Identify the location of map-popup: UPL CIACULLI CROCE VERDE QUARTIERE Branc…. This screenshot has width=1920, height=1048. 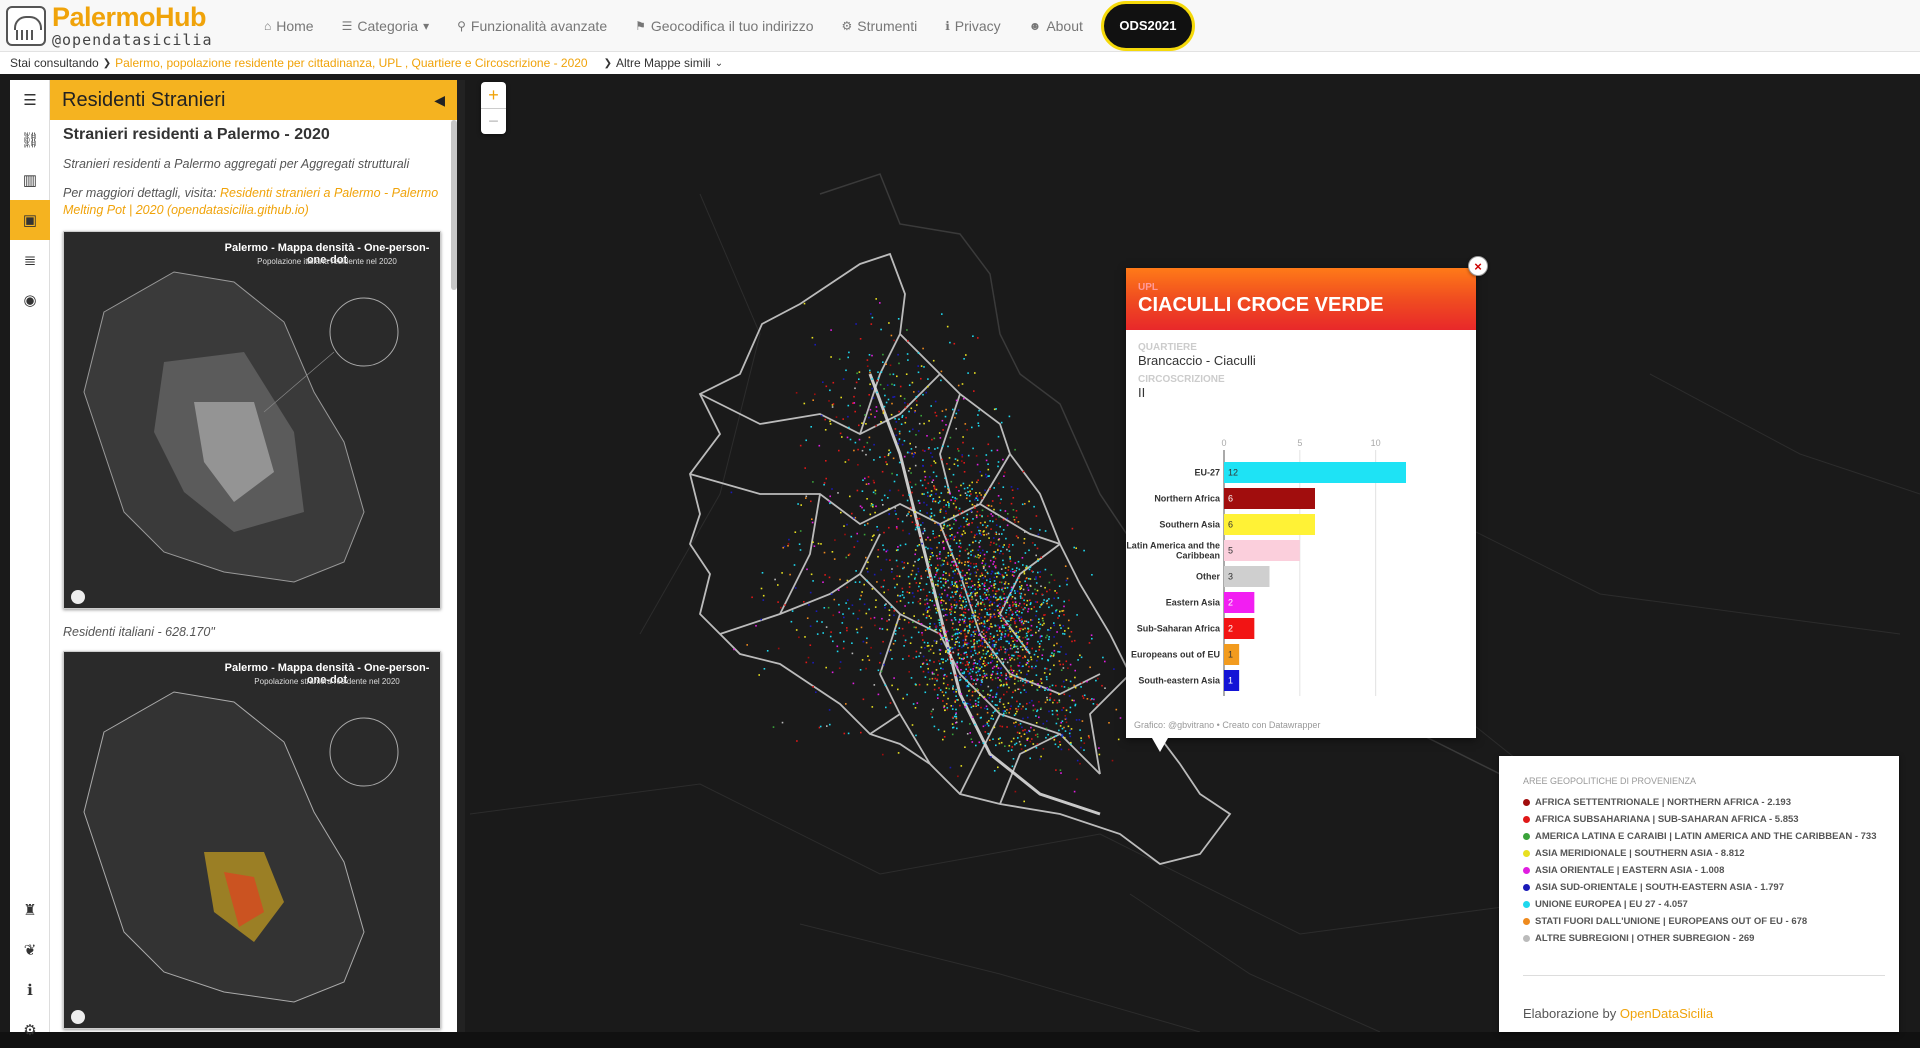
(1301, 503).